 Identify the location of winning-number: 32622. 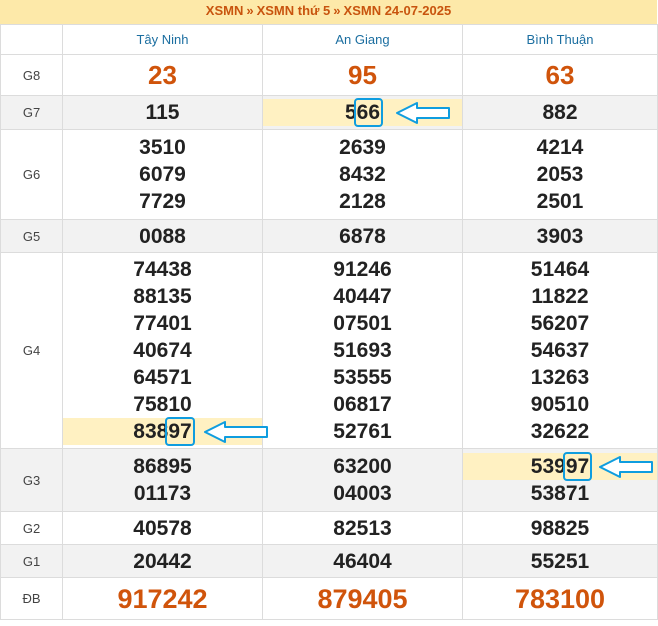
(560, 431).